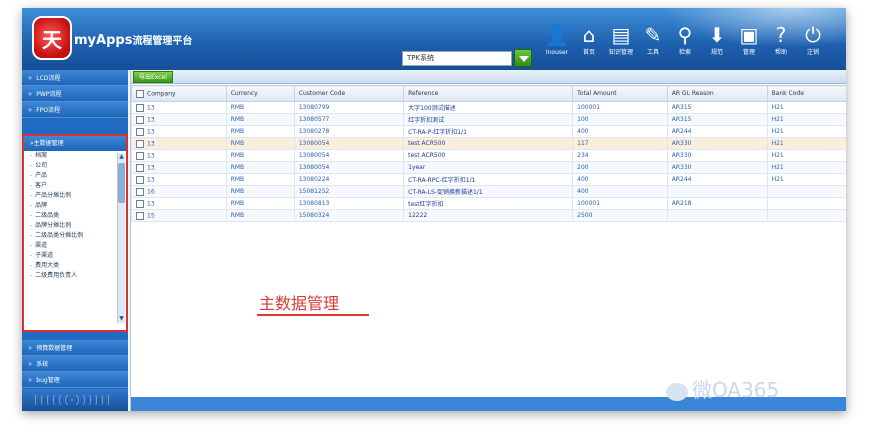 This screenshot has width=869, height=433. What do you see at coordinates (75, 143) in the screenshot?
I see `sidebar-item-master-data: »主数据管理` at bounding box center [75, 143].